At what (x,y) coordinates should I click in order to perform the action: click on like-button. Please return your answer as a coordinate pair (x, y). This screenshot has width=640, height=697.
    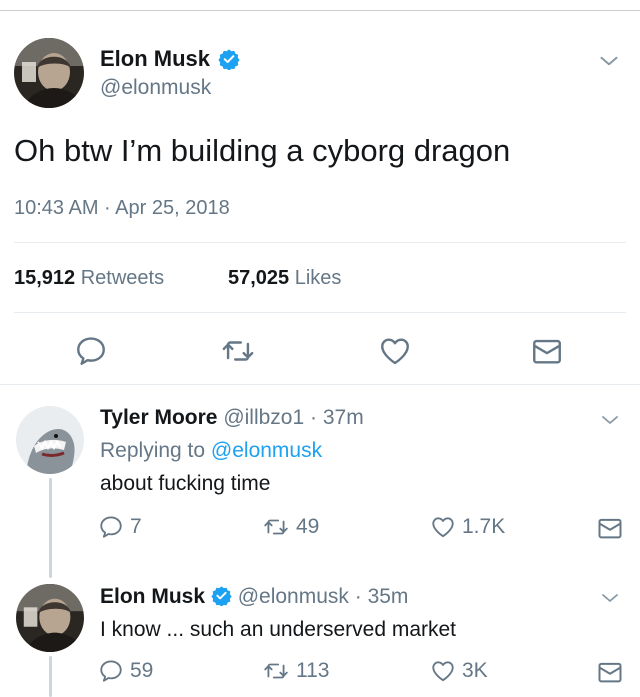
    Looking at the image, I should click on (395, 351).